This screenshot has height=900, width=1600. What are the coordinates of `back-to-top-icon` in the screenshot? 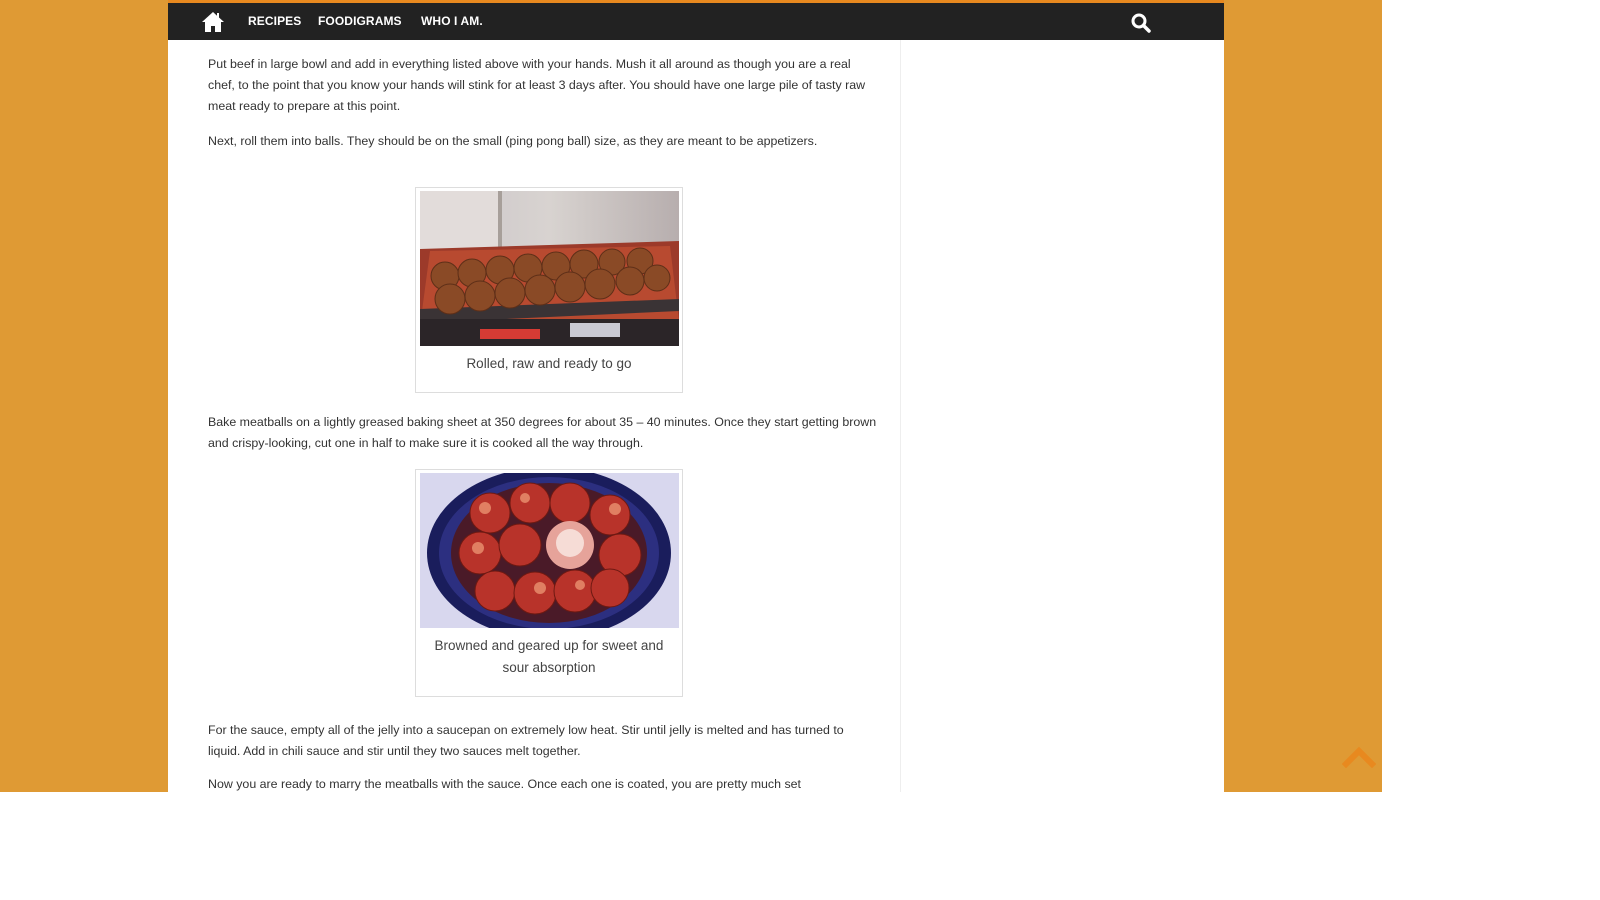 It's located at (1359, 756).